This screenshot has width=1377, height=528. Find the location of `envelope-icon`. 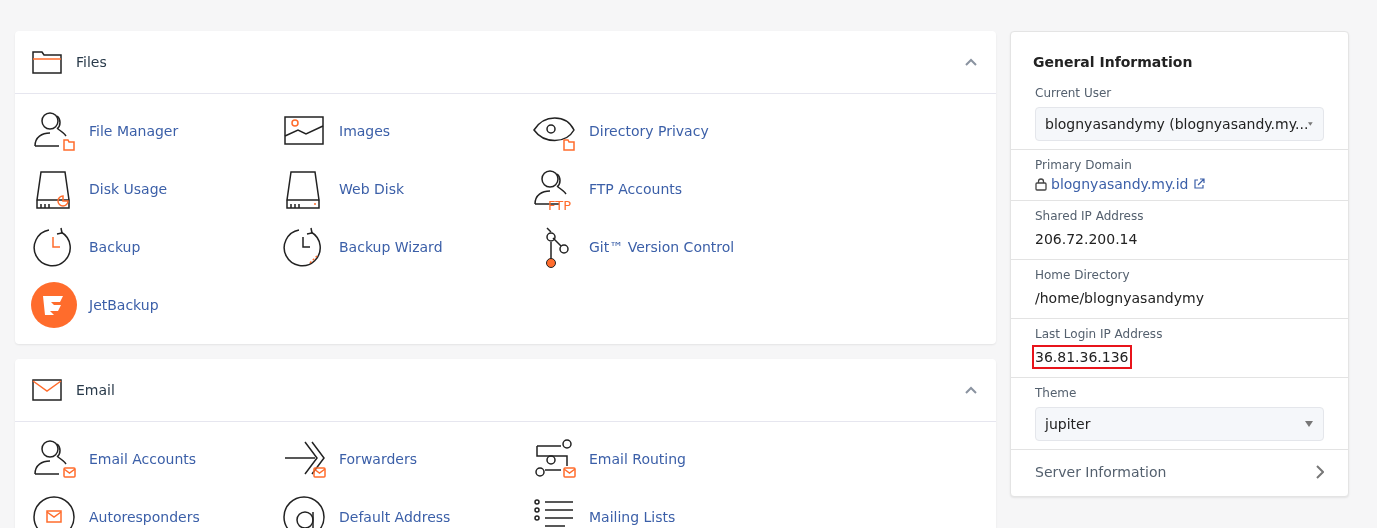

envelope-icon is located at coordinates (47, 390).